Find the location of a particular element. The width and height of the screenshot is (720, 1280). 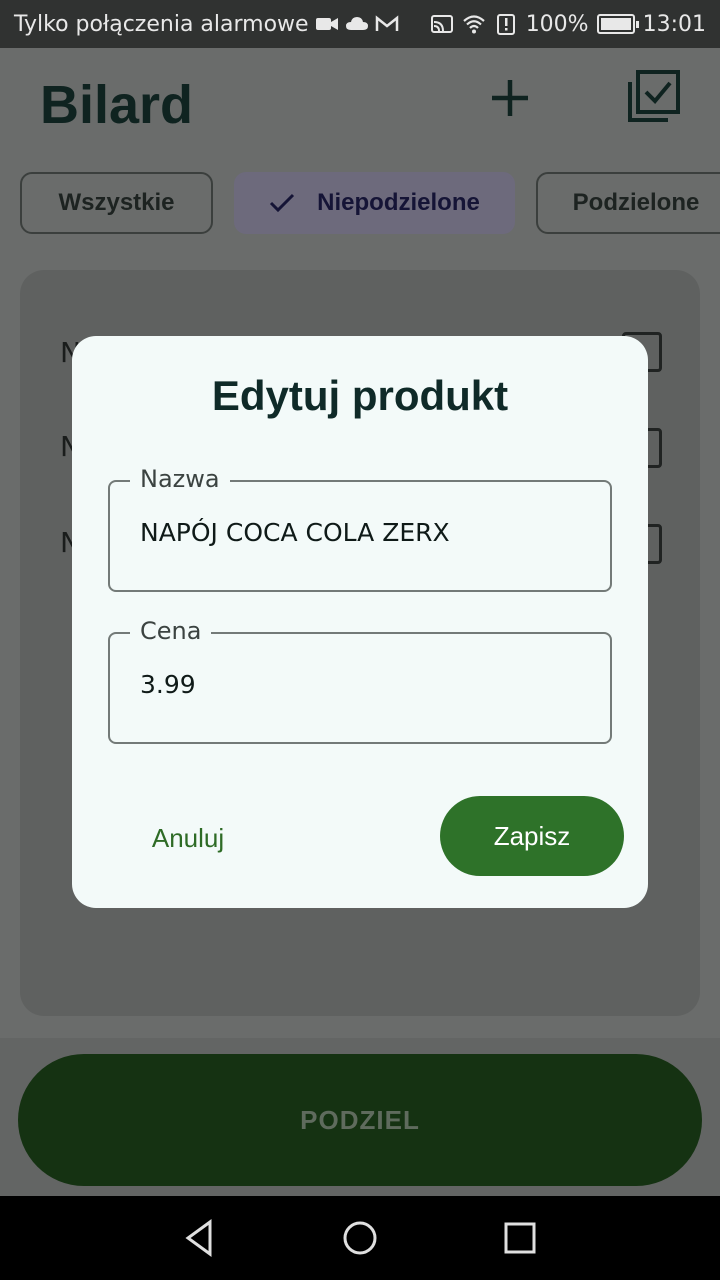

cloud-icon is located at coordinates (356, 23).